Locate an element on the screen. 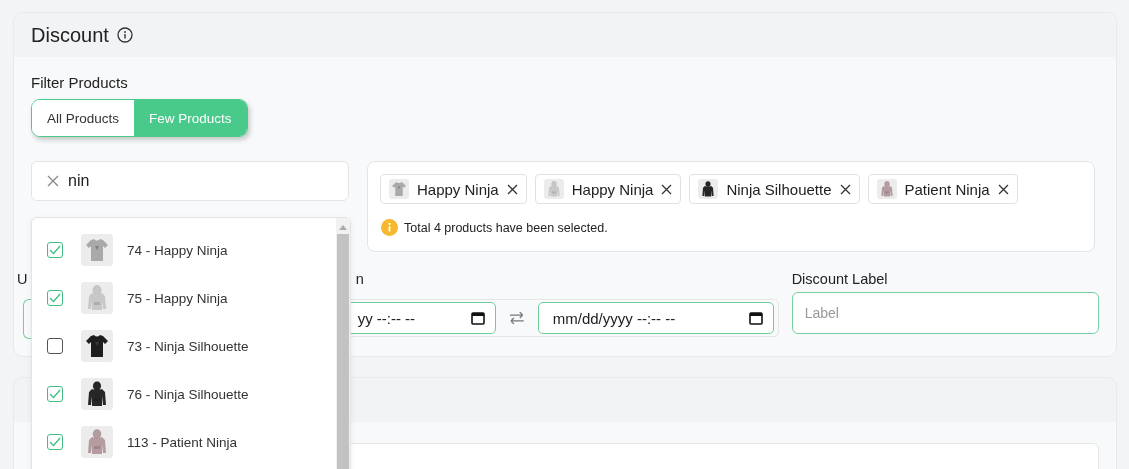  clear-icon is located at coordinates (53, 181).